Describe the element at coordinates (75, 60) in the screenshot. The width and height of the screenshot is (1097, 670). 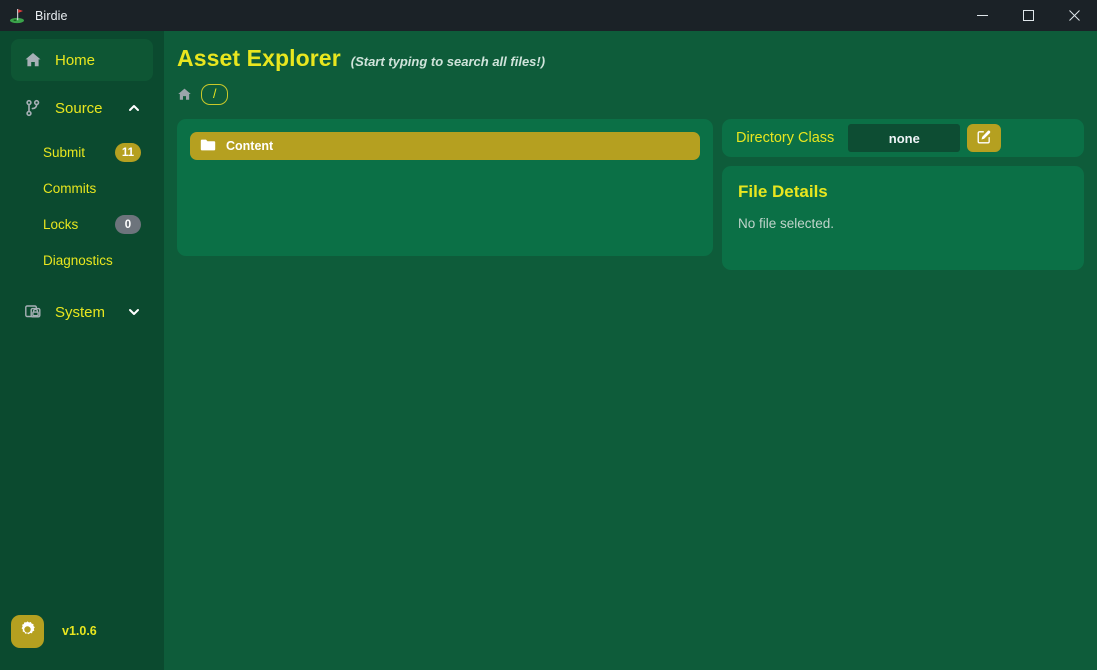
I see `sidebar-item-home-label: Home` at that location.